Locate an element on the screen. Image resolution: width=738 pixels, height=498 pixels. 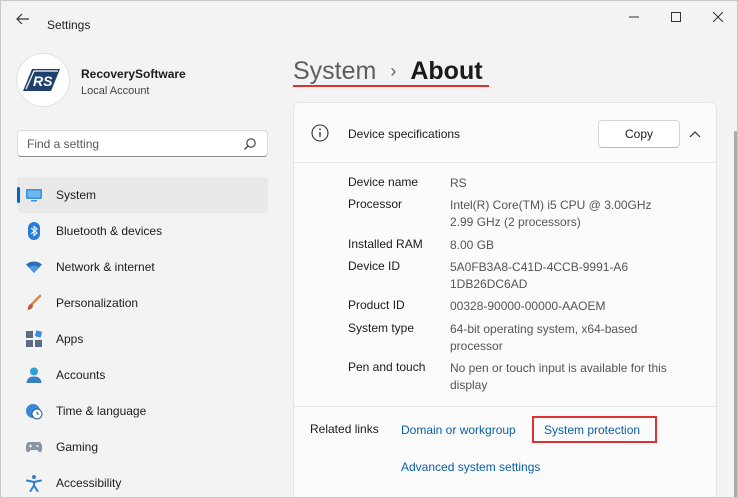
app-title: Settings is located at coordinates (69, 25).